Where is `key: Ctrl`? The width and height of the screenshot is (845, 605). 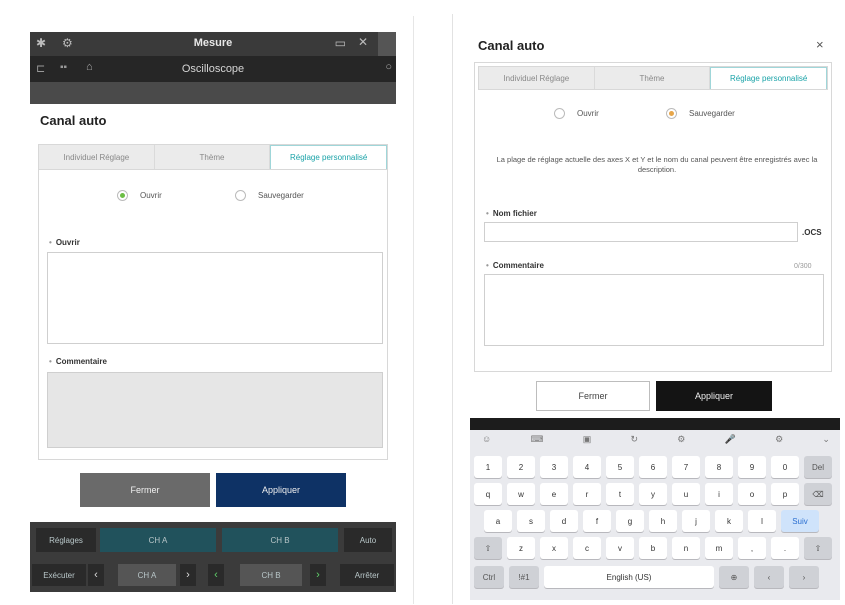 key: Ctrl is located at coordinates (489, 577).